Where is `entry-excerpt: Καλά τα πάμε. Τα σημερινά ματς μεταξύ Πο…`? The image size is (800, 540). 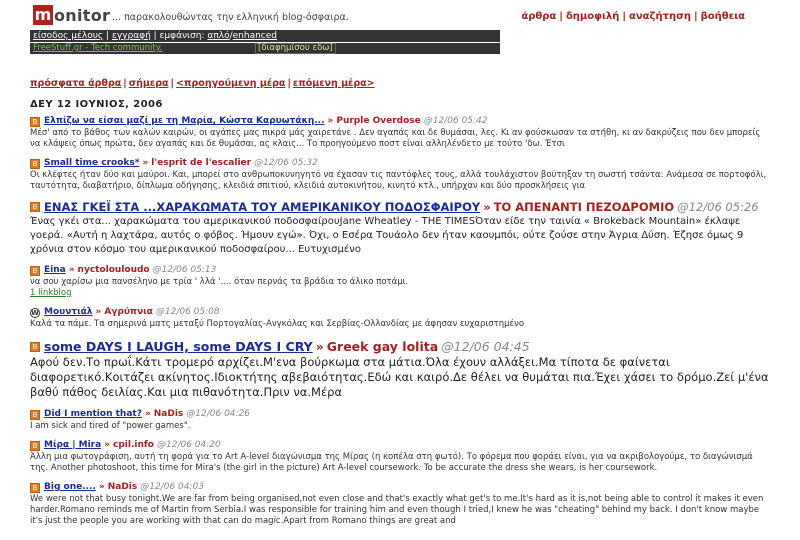
entry-excerpt: Καλά τα πάμε. Τα σημερινά ματς μεταξύ Πο… is located at coordinates (277, 324).